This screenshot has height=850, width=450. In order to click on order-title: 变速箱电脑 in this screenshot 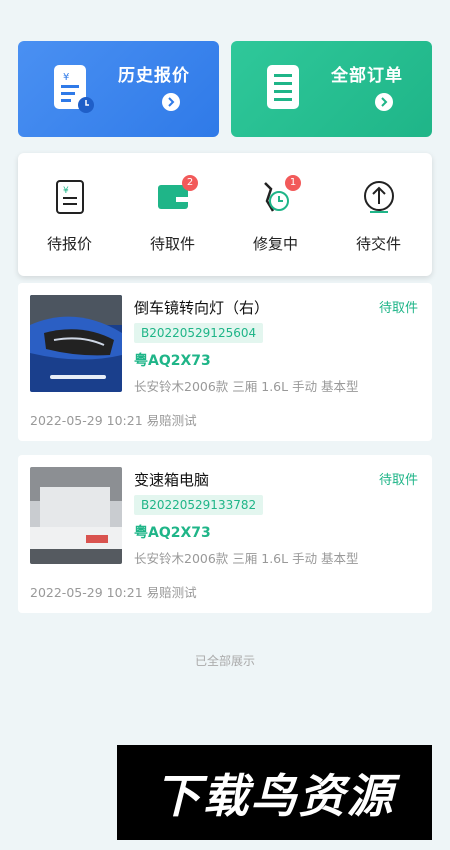, I will do `click(172, 480)`.